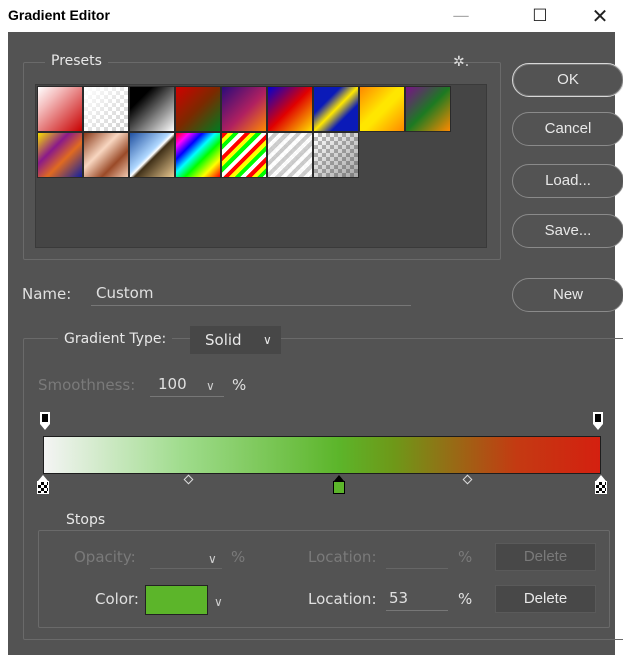  What do you see at coordinates (398, 598) in the screenshot?
I see `color-location-input: 53` at bounding box center [398, 598].